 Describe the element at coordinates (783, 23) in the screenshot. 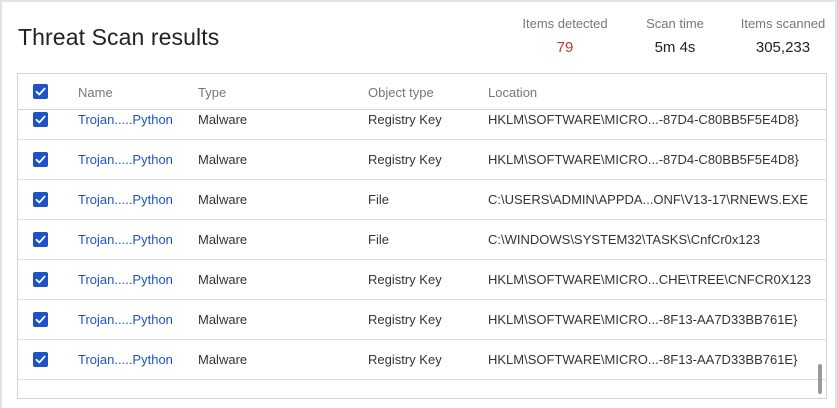

I see `stat-items-scanned-label: Items scanned` at that location.